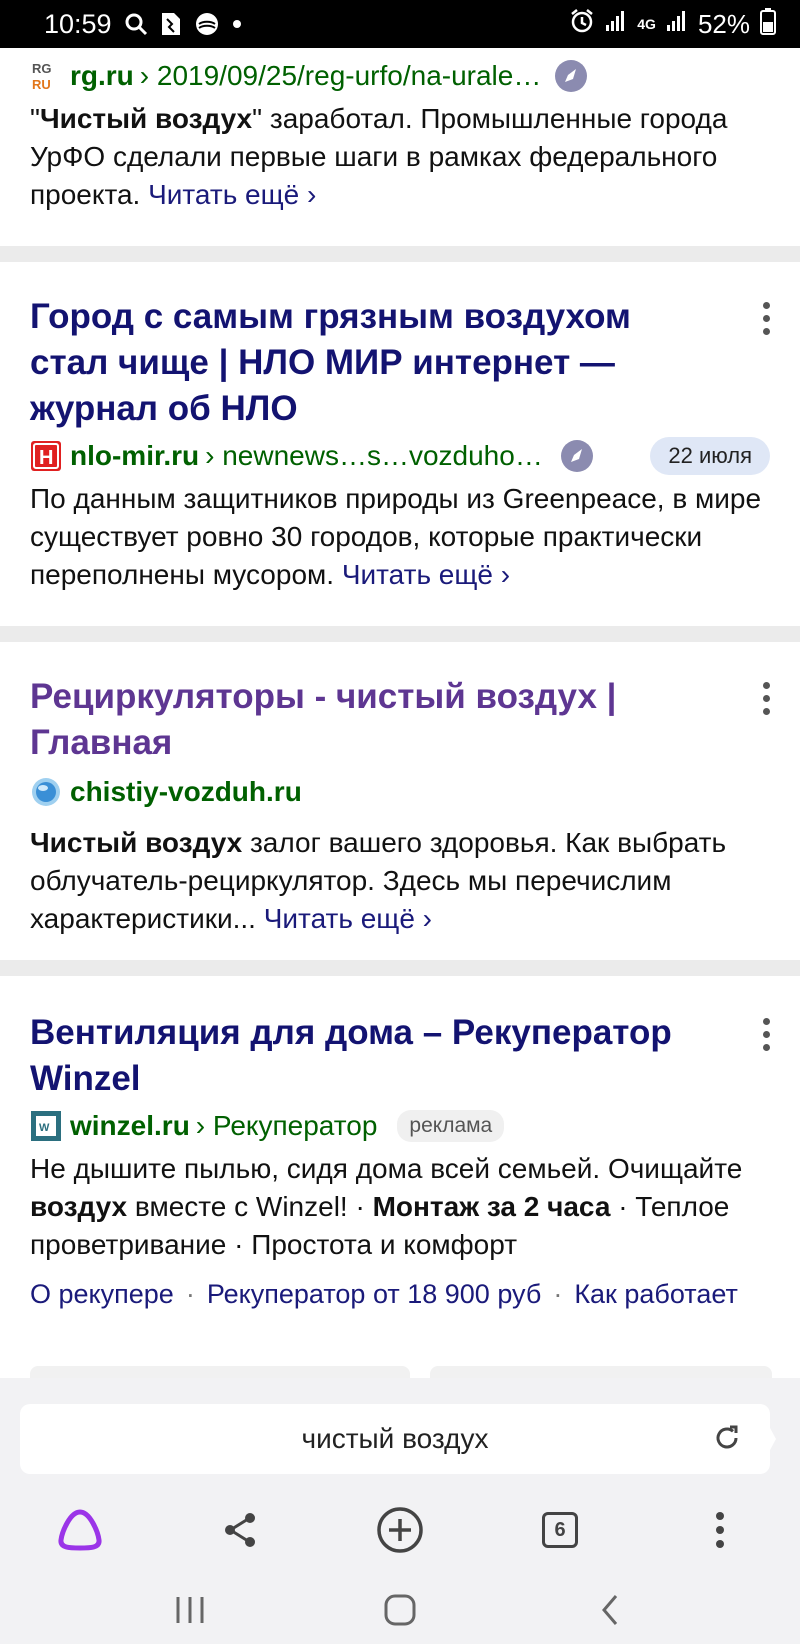 This screenshot has width=800, height=1644. Describe the element at coordinates (247, 316) in the screenshot. I see `text-fragment: Город с самым грязным` at that location.